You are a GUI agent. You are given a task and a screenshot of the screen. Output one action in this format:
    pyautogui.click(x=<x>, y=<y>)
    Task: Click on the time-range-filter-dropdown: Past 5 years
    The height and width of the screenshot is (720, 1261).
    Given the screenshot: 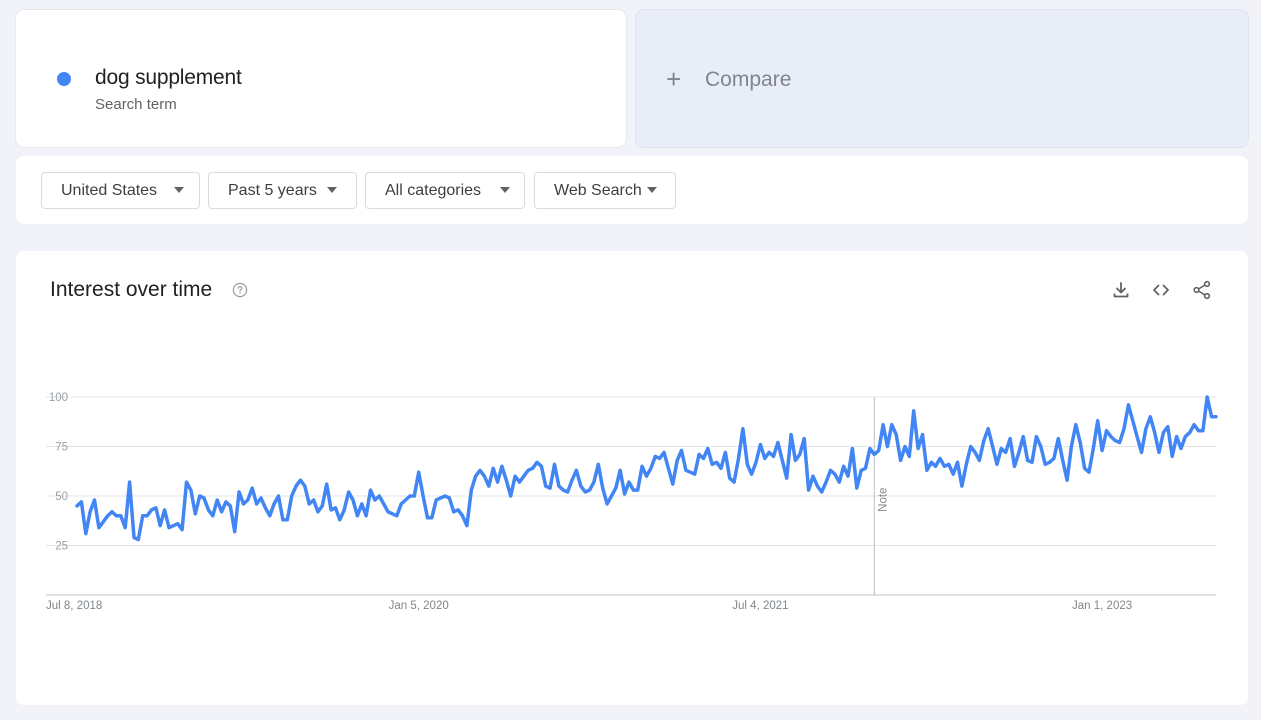 What is the action you would take?
    pyautogui.click(x=282, y=190)
    